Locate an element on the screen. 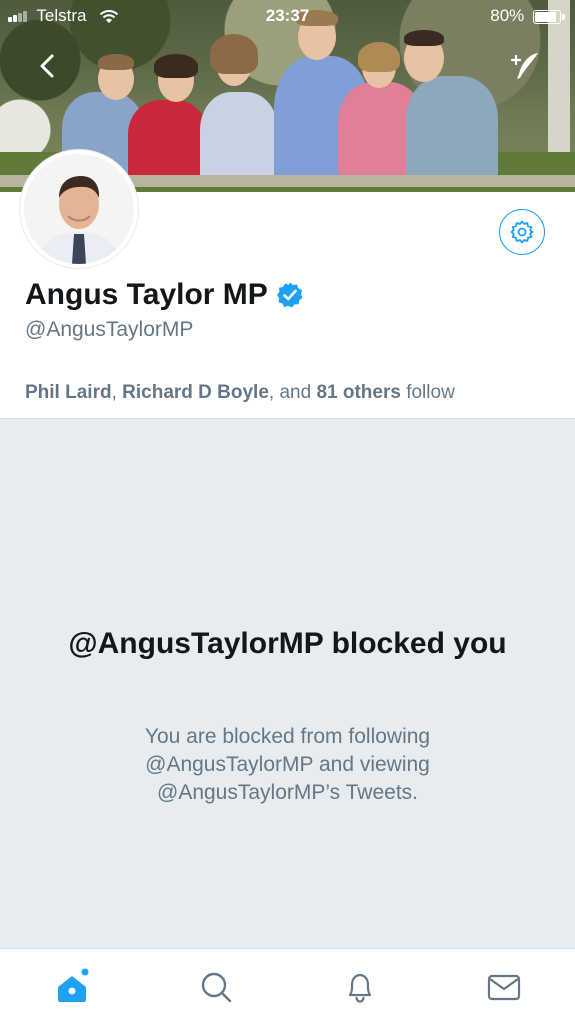 The image size is (575, 1025). profile-settings-button is located at coordinates (522, 232).